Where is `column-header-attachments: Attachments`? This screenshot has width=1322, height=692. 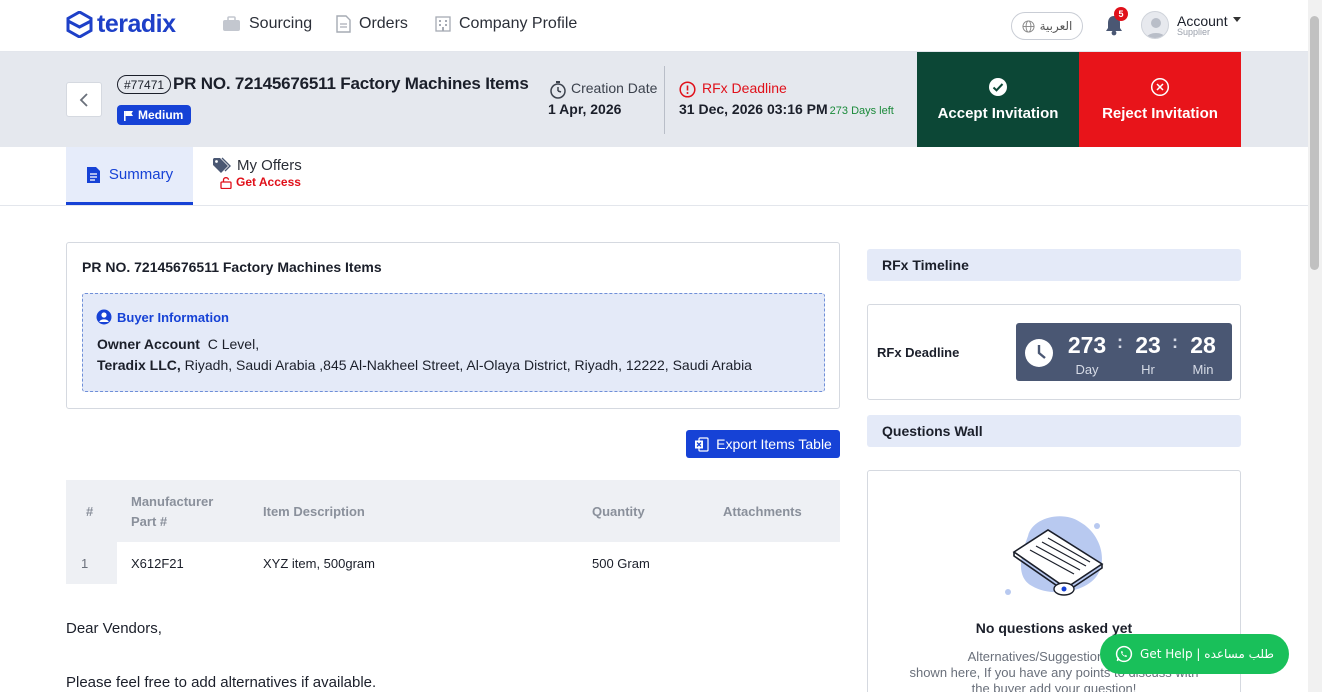
column-header-attachments: Attachments is located at coordinates (762, 511).